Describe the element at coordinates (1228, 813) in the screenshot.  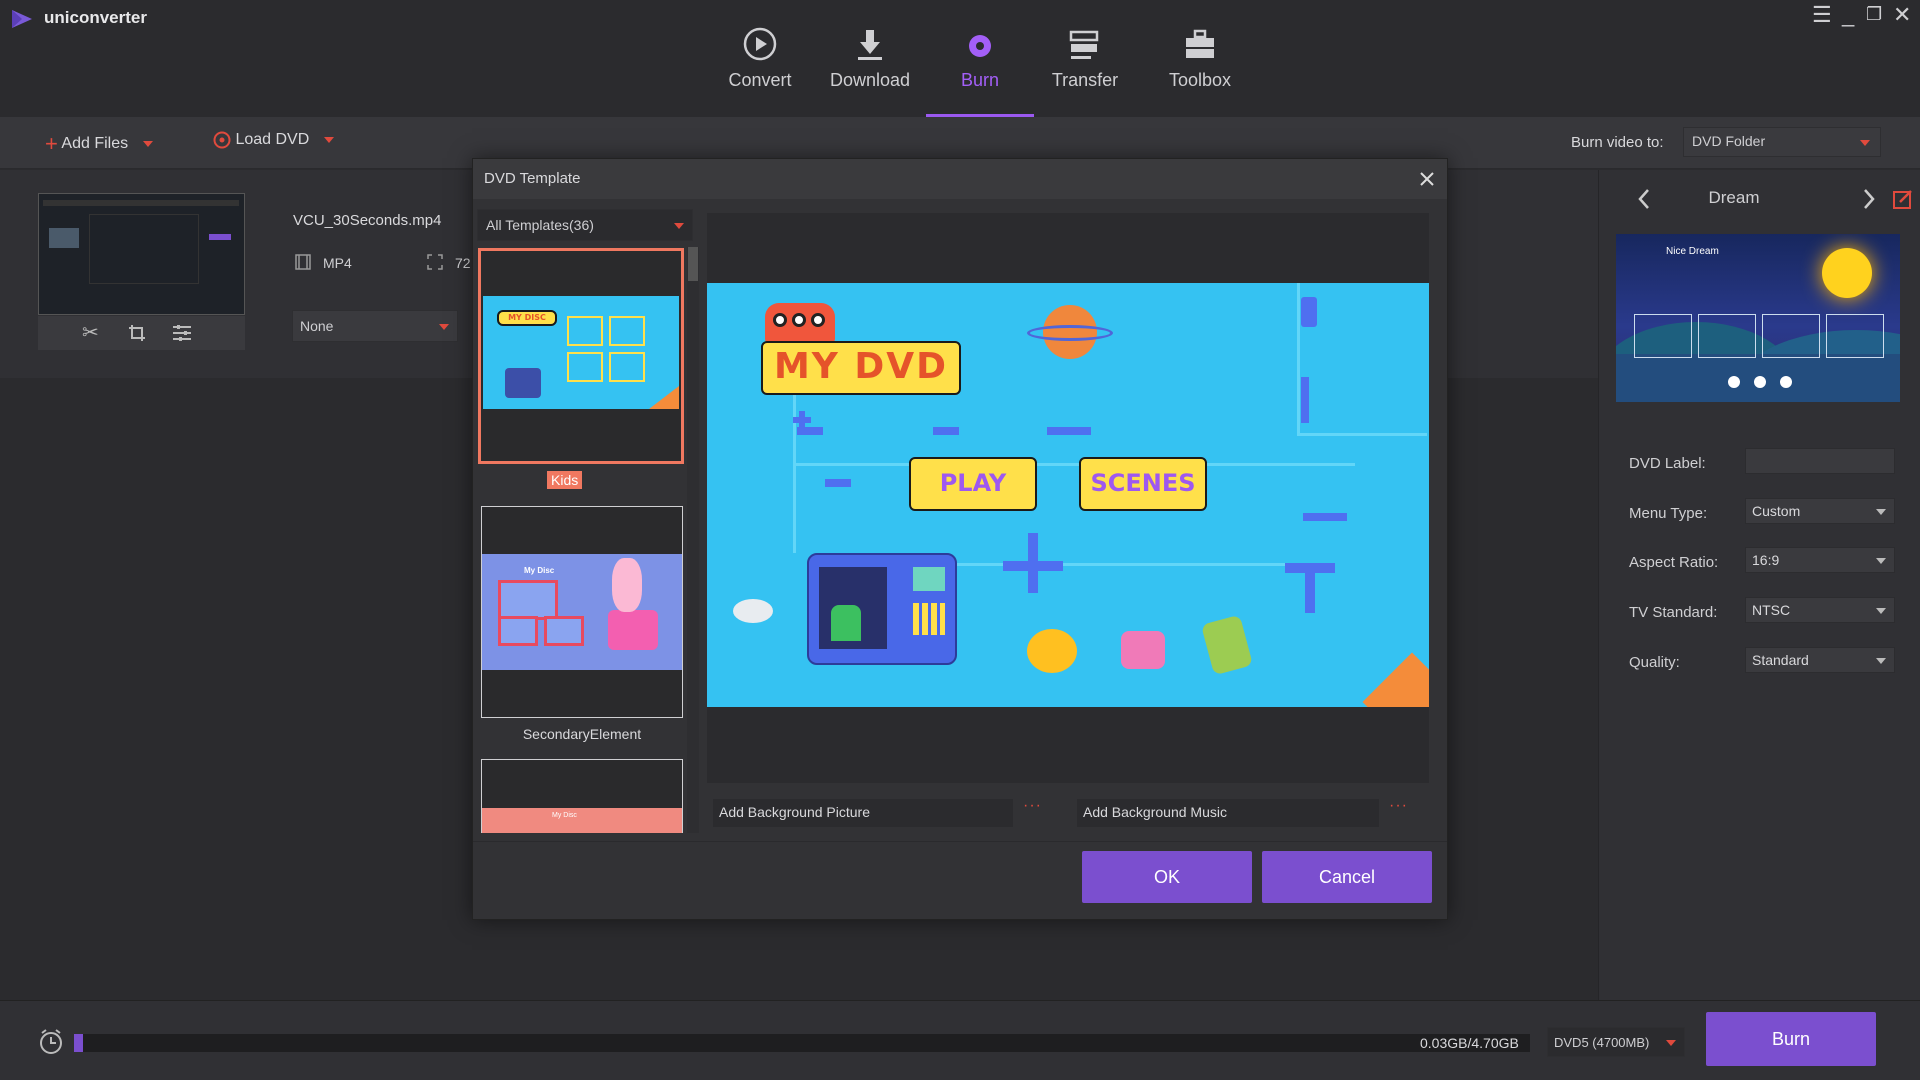
I see `background-music-field: Add Background Music` at that location.